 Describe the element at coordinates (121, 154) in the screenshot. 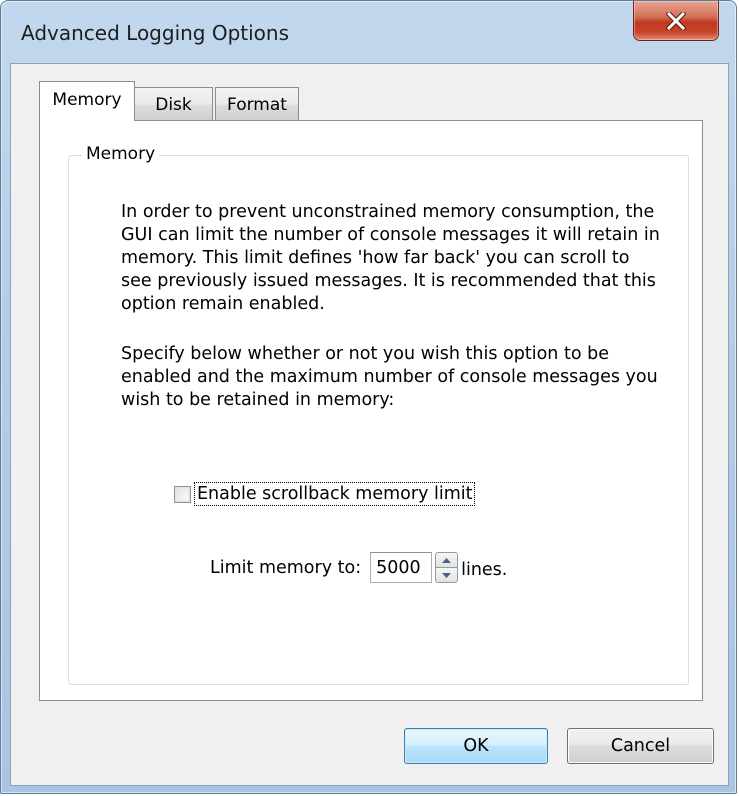

I see `group-legend: Memory` at that location.